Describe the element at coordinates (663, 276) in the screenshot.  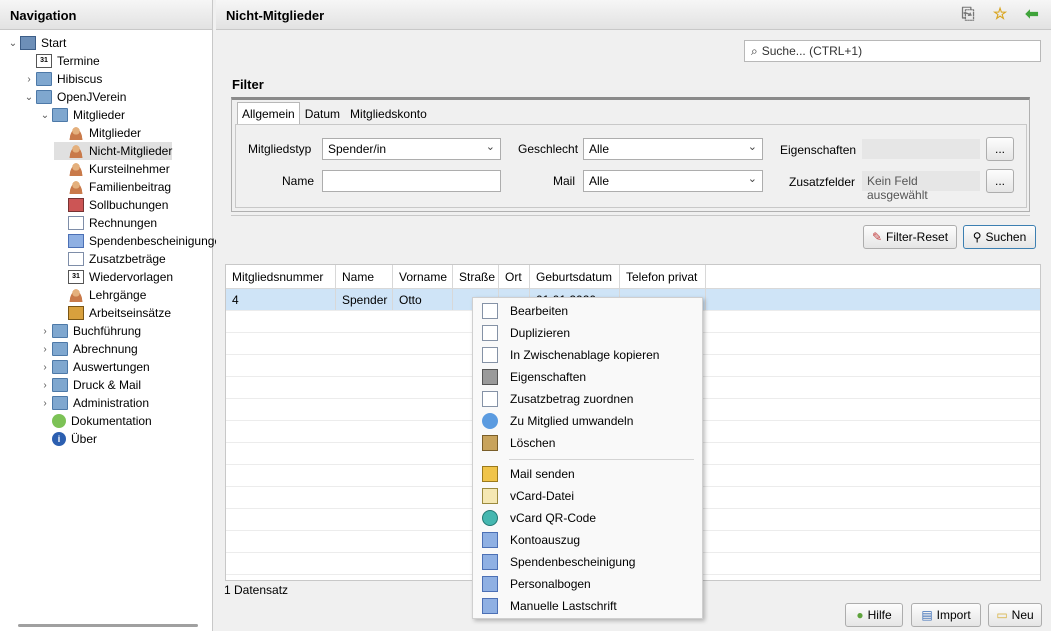
I see `column-header: Telefon privat` at that location.